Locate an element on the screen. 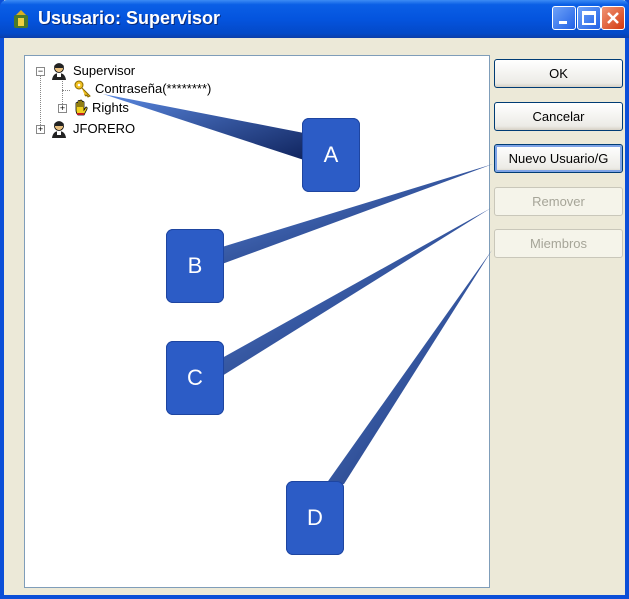  callout-pointer-a is located at coordinates (203, 127).